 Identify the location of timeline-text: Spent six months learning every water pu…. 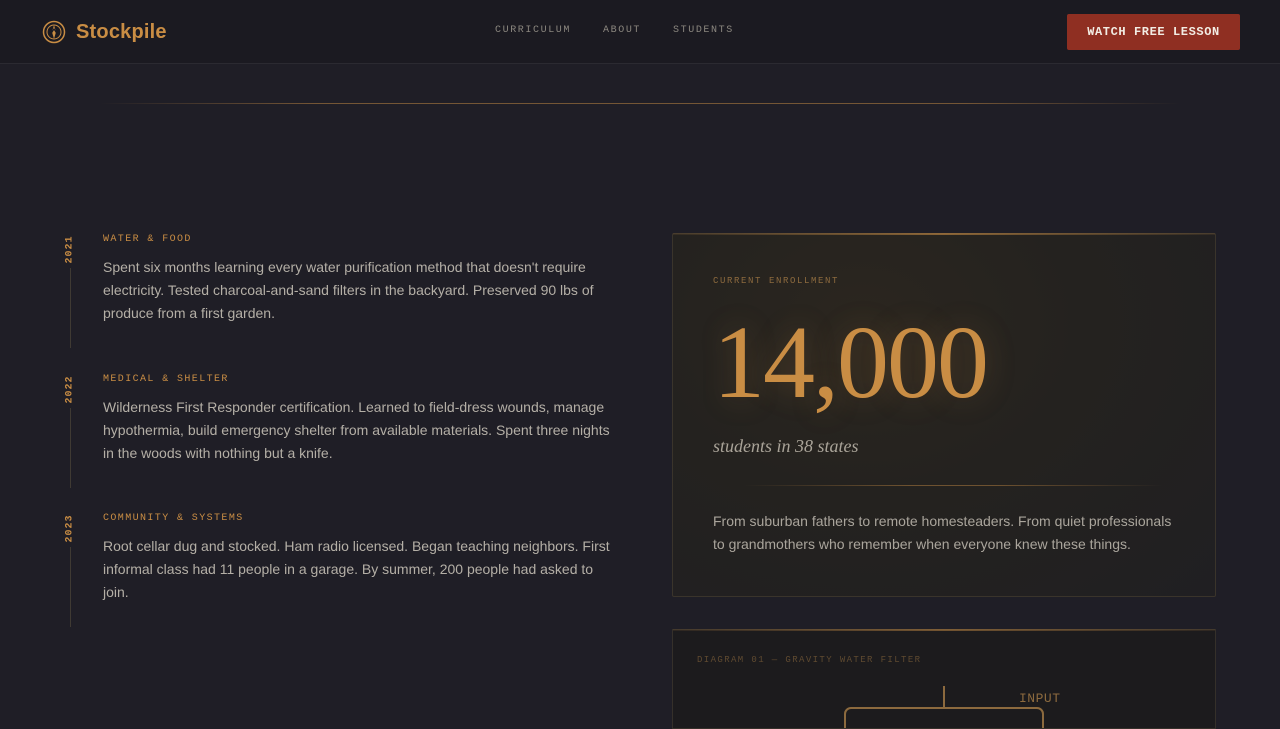
(348, 290).